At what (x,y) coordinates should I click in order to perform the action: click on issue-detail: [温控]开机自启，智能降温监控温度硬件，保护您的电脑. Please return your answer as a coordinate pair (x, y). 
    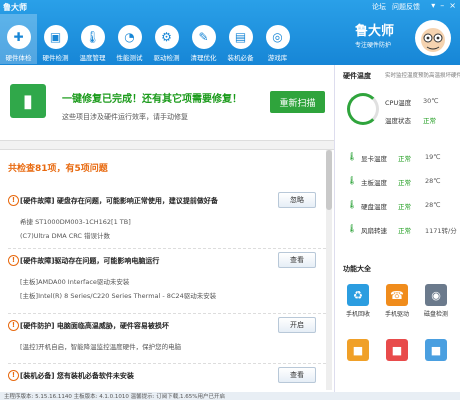
    Looking at the image, I should click on (101, 347).